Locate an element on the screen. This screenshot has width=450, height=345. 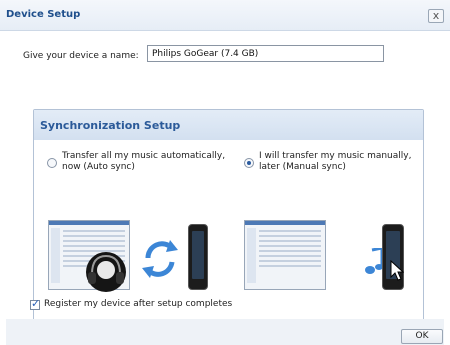
ok-button: OK is located at coordinates (422, 336).